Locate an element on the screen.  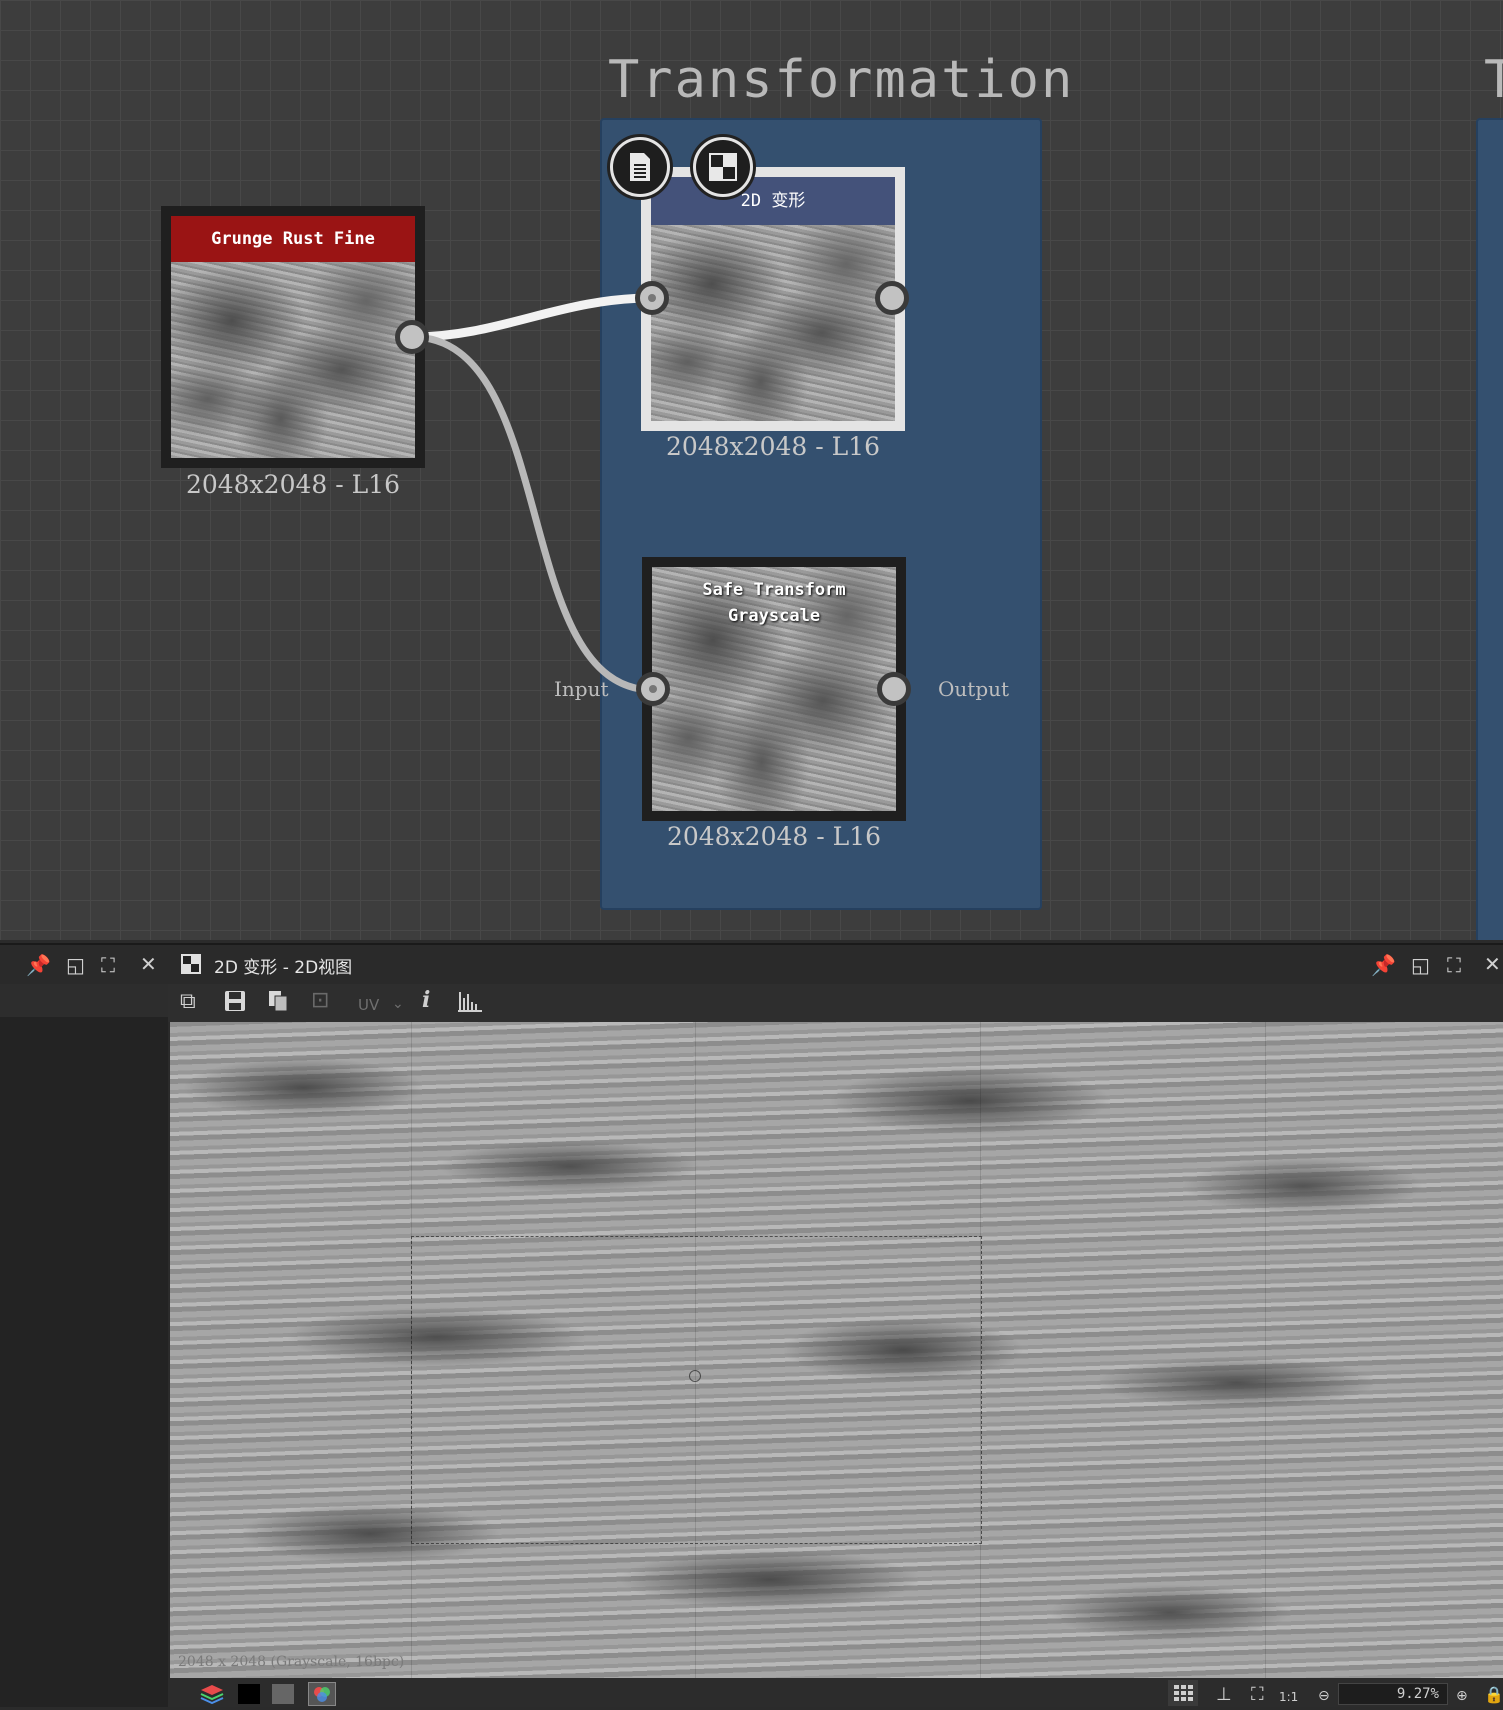
2d-view-icon is located at coordinates (191, 965).